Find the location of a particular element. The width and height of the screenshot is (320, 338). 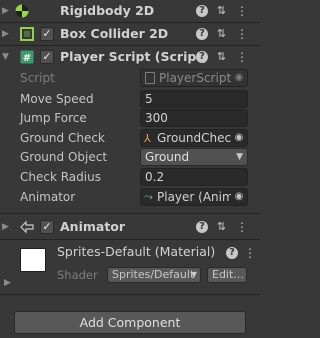

add-component-button: Add Component is located at coordinates (130, 322).